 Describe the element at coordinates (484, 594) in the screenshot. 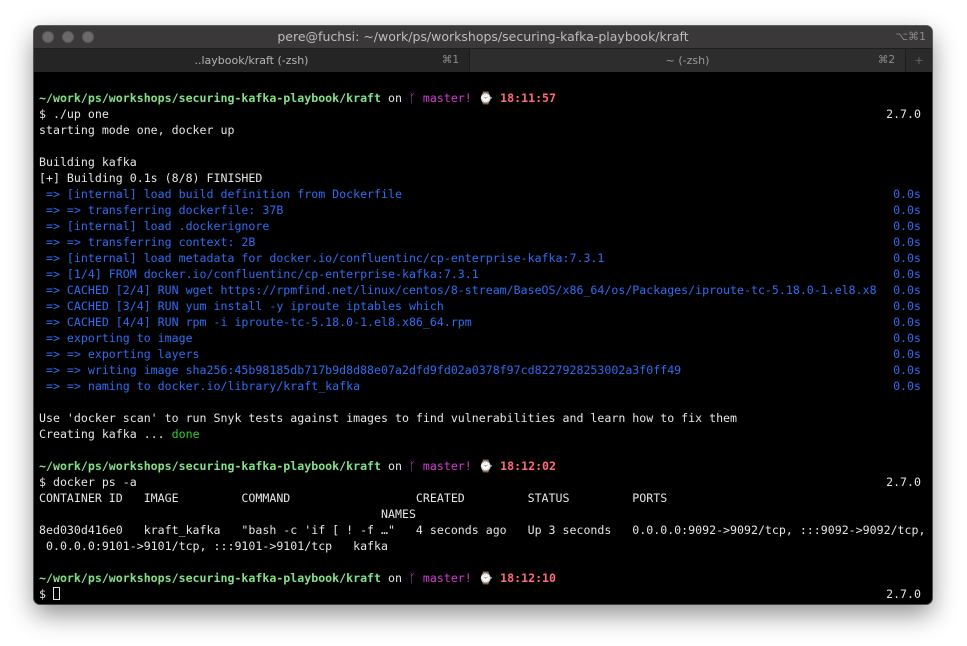

I see `command-line: $ 2.7.0` at that location.